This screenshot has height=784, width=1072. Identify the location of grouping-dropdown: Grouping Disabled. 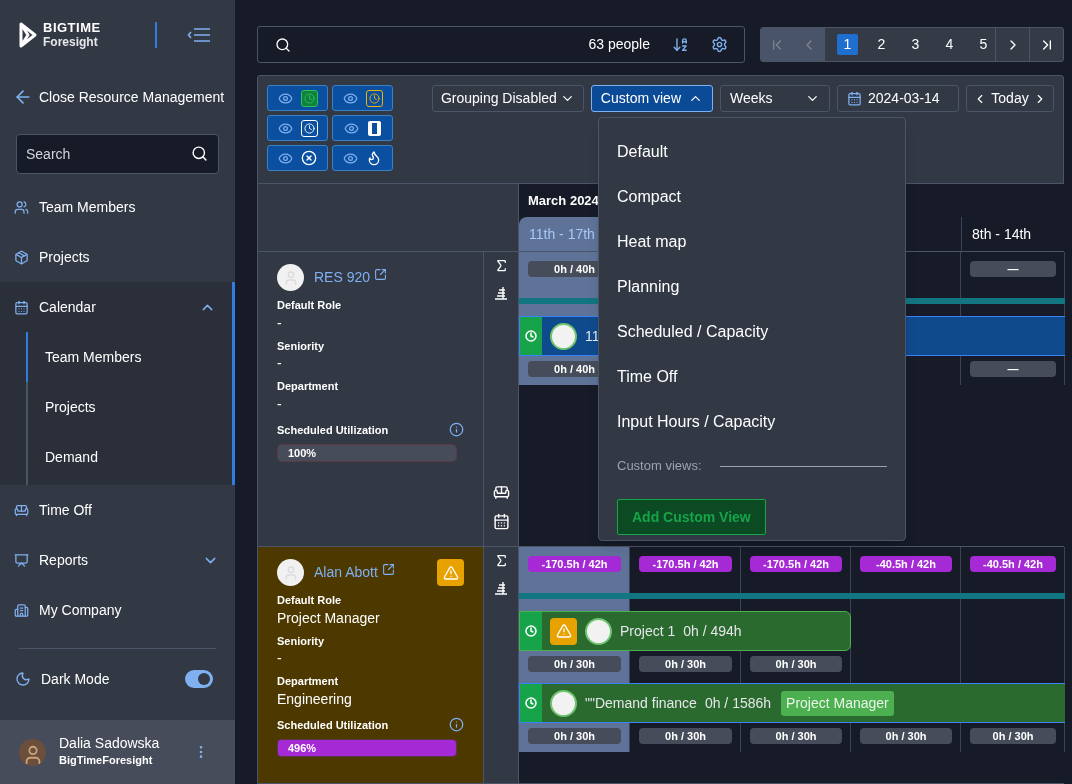
(507, 98).